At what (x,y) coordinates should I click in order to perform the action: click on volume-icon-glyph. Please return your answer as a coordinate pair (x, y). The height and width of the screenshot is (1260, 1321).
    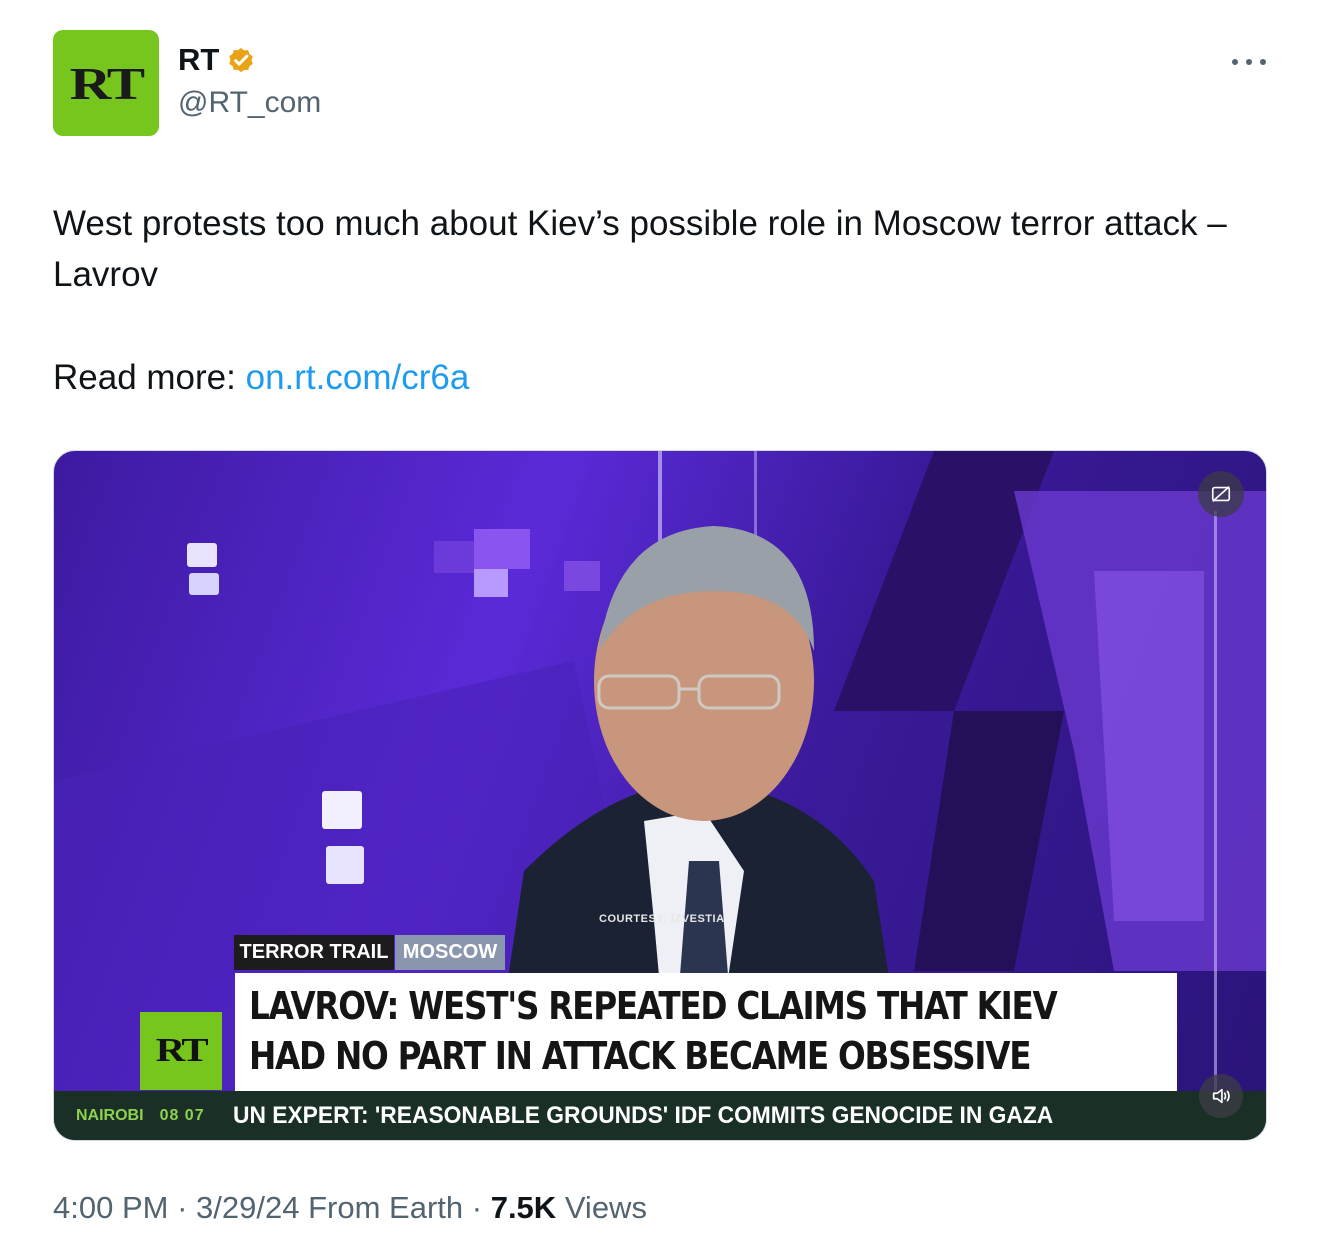
    Looking at the image, I should click on (1221, 1096).